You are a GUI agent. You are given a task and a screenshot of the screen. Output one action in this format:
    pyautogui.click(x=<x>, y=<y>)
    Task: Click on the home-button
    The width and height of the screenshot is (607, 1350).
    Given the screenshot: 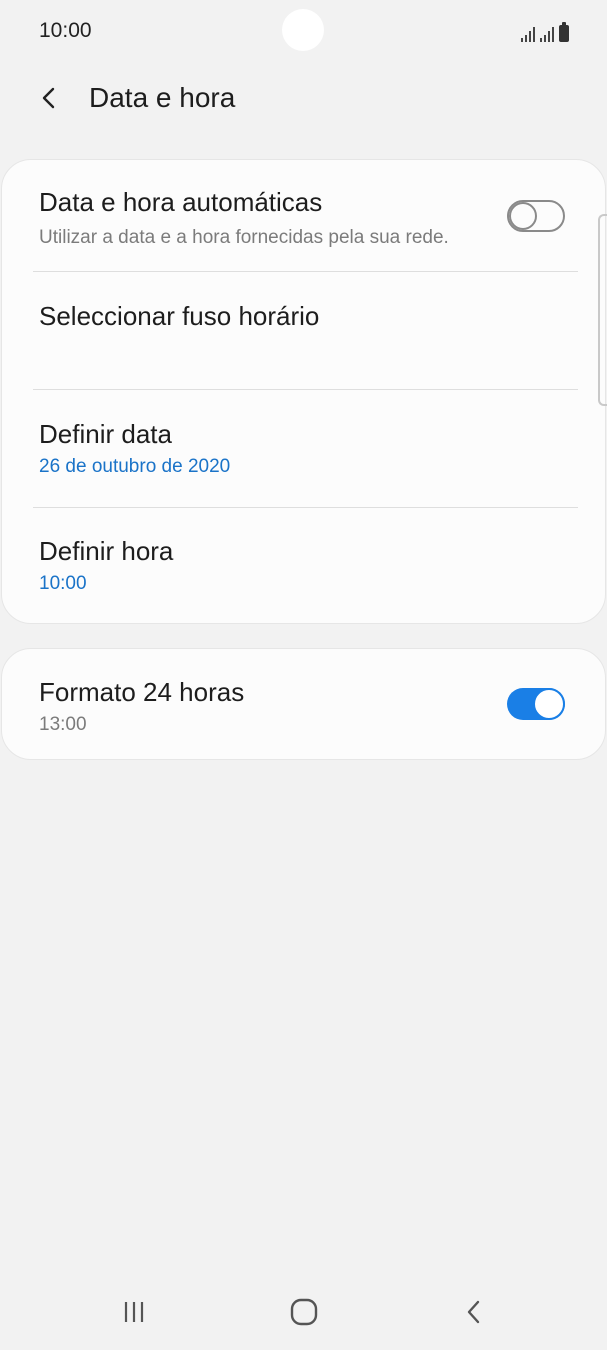 What is the action you would take?
    pyautogui.click(x=304, y=1312)
    